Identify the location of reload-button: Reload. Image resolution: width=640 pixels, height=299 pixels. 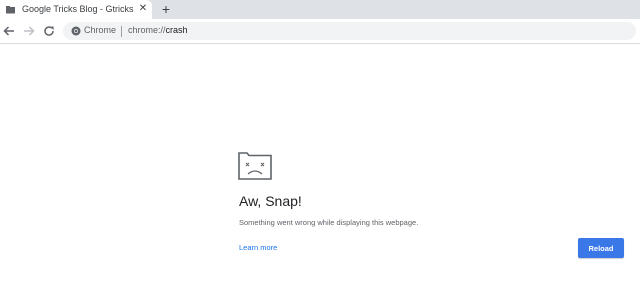
(601, 248).